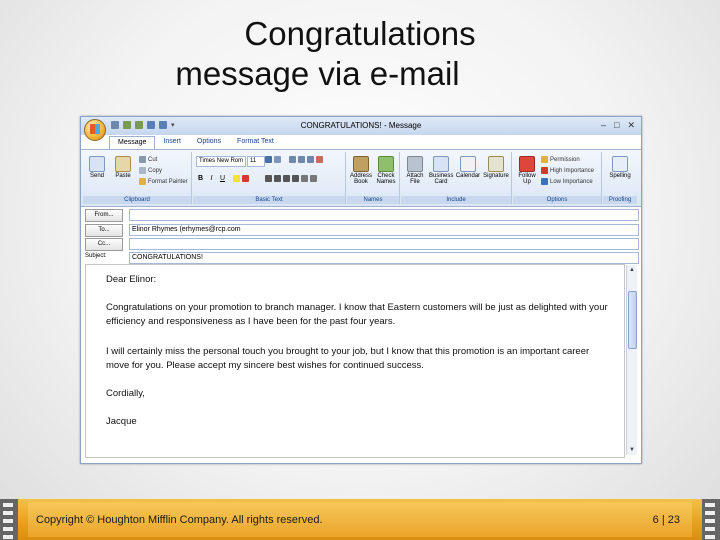 The image size is (720, 540). I want to click on scroll-up-icon: ▲, so click(632, 270).